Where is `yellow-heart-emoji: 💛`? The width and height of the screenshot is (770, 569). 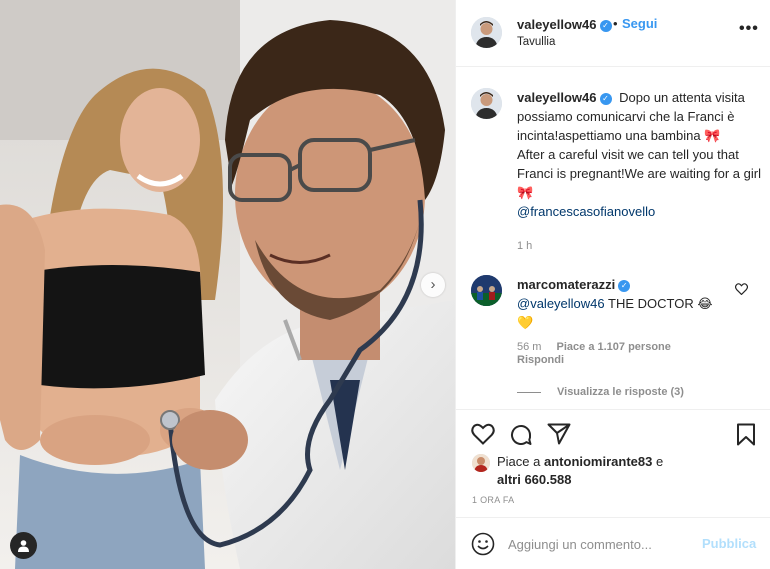 yellow-heart-emoji: 💛 is located at coordinates (525, 322).